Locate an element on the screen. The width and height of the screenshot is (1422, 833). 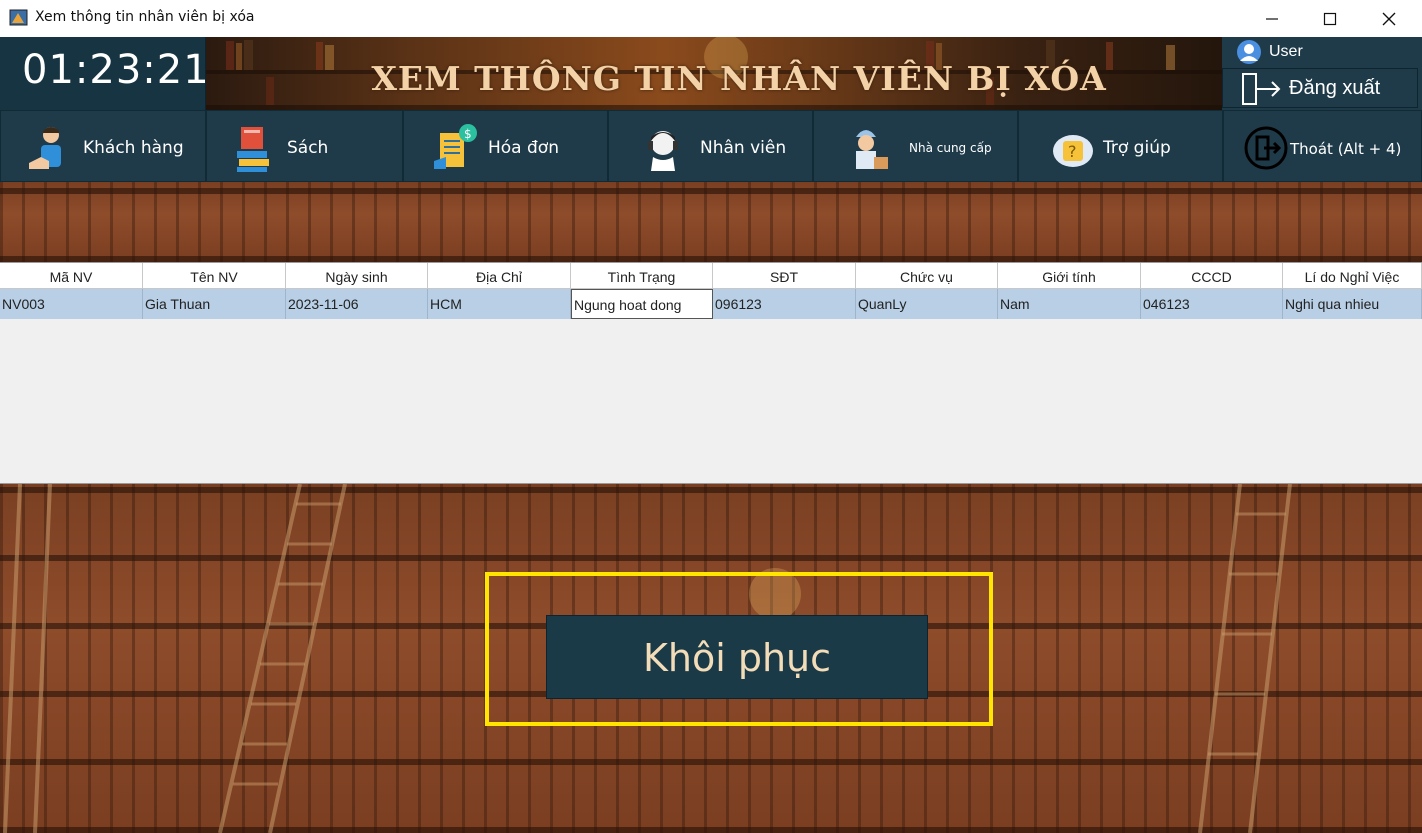
table-cell: QuanLy is located at coordinates (927, 304).